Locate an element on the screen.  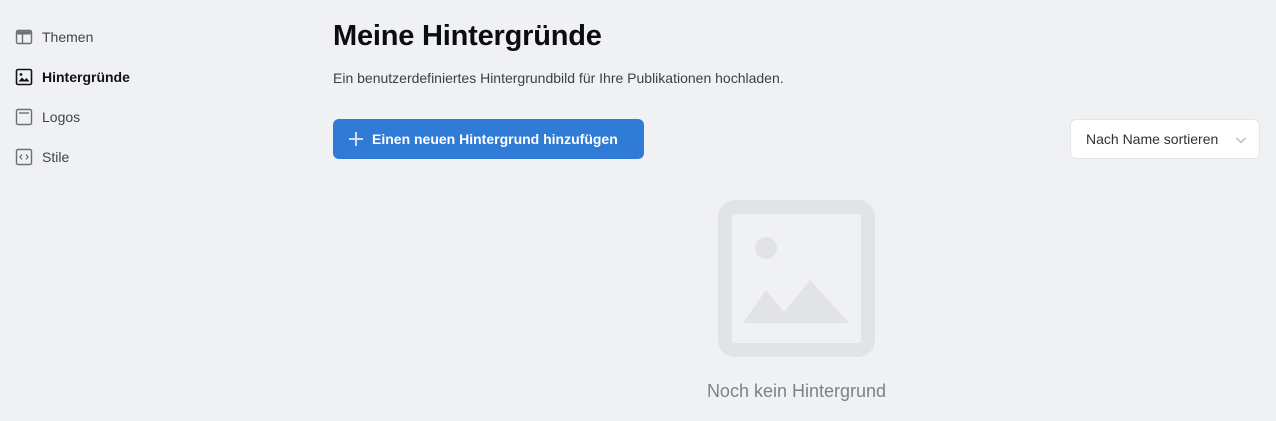
add-background-button: Einen neuen Hintergrund hinzufügen is located at coordinates (488, 139).